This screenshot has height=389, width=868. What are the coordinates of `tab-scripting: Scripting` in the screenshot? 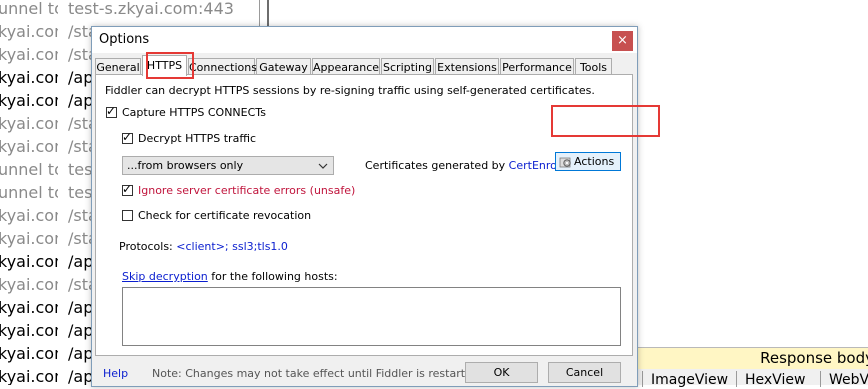 It's located at (407, 66).